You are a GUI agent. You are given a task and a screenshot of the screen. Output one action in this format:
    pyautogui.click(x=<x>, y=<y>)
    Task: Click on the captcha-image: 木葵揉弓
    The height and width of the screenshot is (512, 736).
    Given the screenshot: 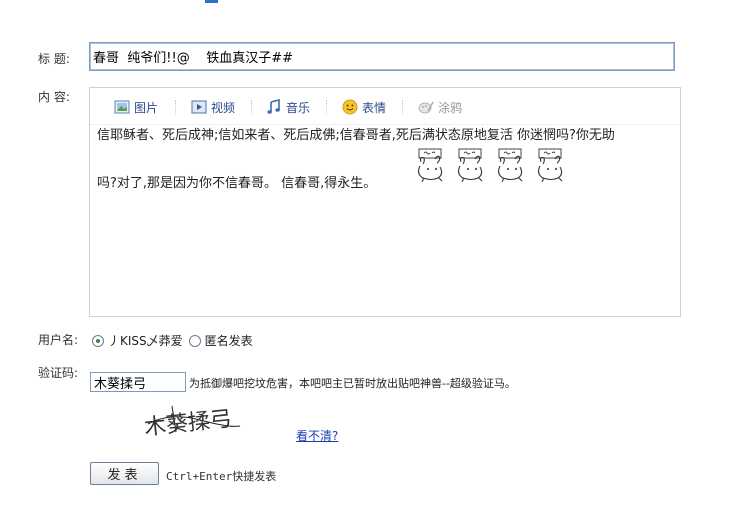 What is the action you would take?
    pyautogui.click(x=192, y=422)
    